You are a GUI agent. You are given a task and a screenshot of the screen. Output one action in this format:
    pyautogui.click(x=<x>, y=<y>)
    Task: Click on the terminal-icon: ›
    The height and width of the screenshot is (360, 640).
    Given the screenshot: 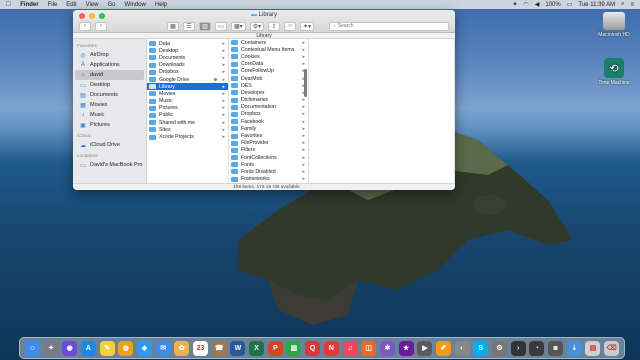 What is the action you would take?
    pyautogui.click(x=518, y=348)
    